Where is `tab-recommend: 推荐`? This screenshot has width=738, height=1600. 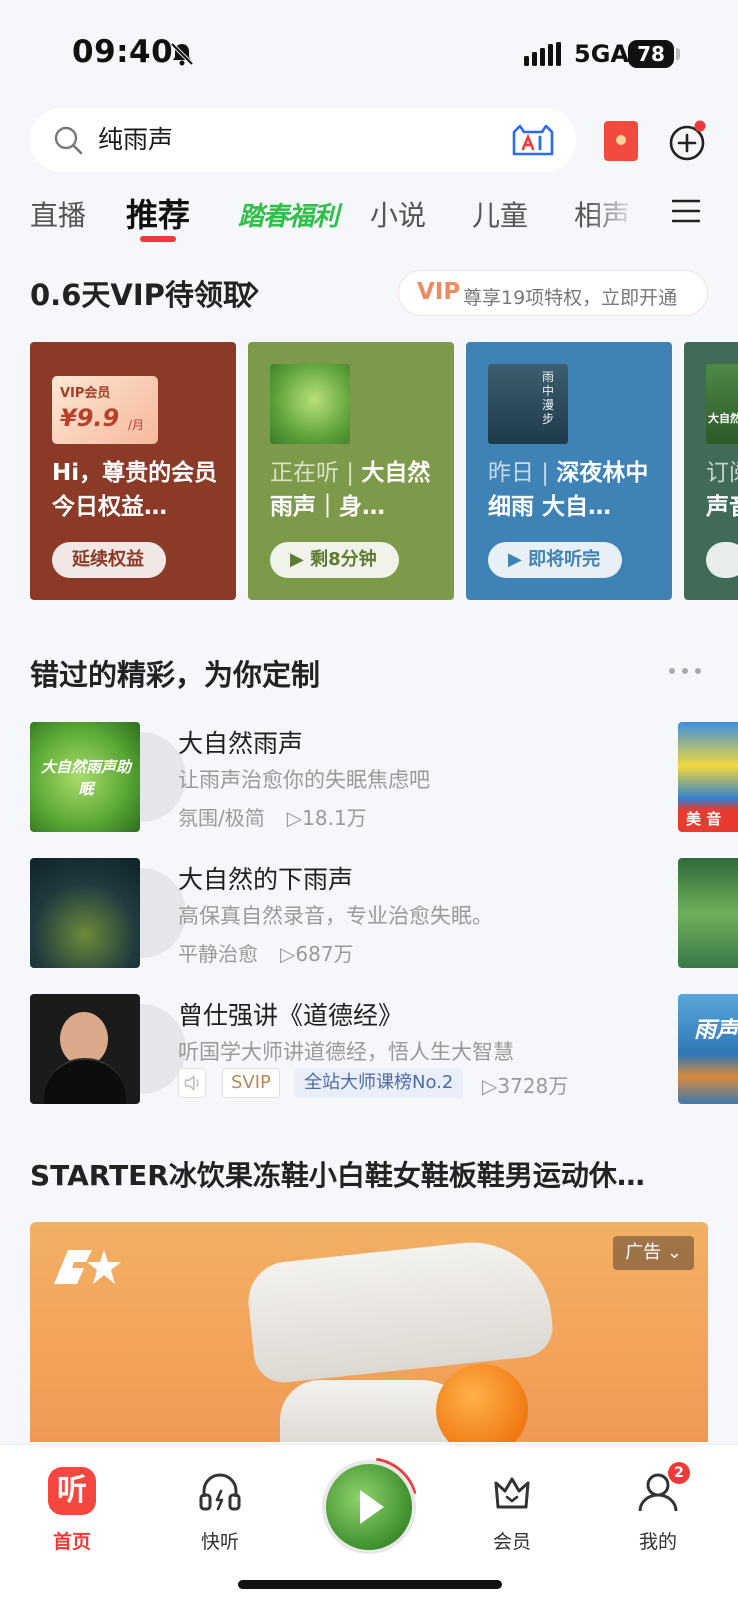 tab-recommend: 推荐 is located at coordinates (158, 213).